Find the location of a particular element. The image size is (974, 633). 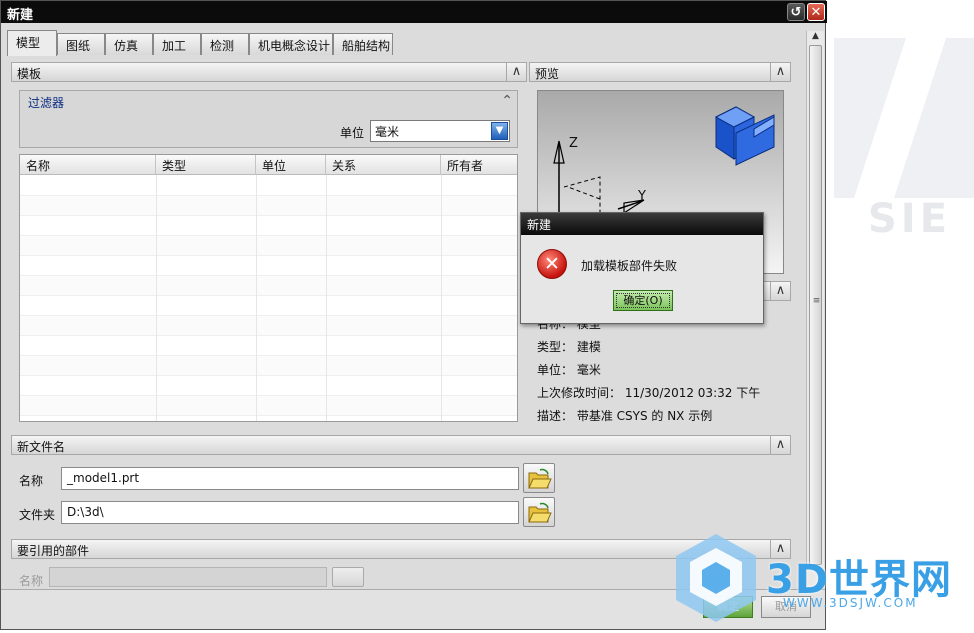

column-header-name: 名称 is located at coordinates (88, 165).